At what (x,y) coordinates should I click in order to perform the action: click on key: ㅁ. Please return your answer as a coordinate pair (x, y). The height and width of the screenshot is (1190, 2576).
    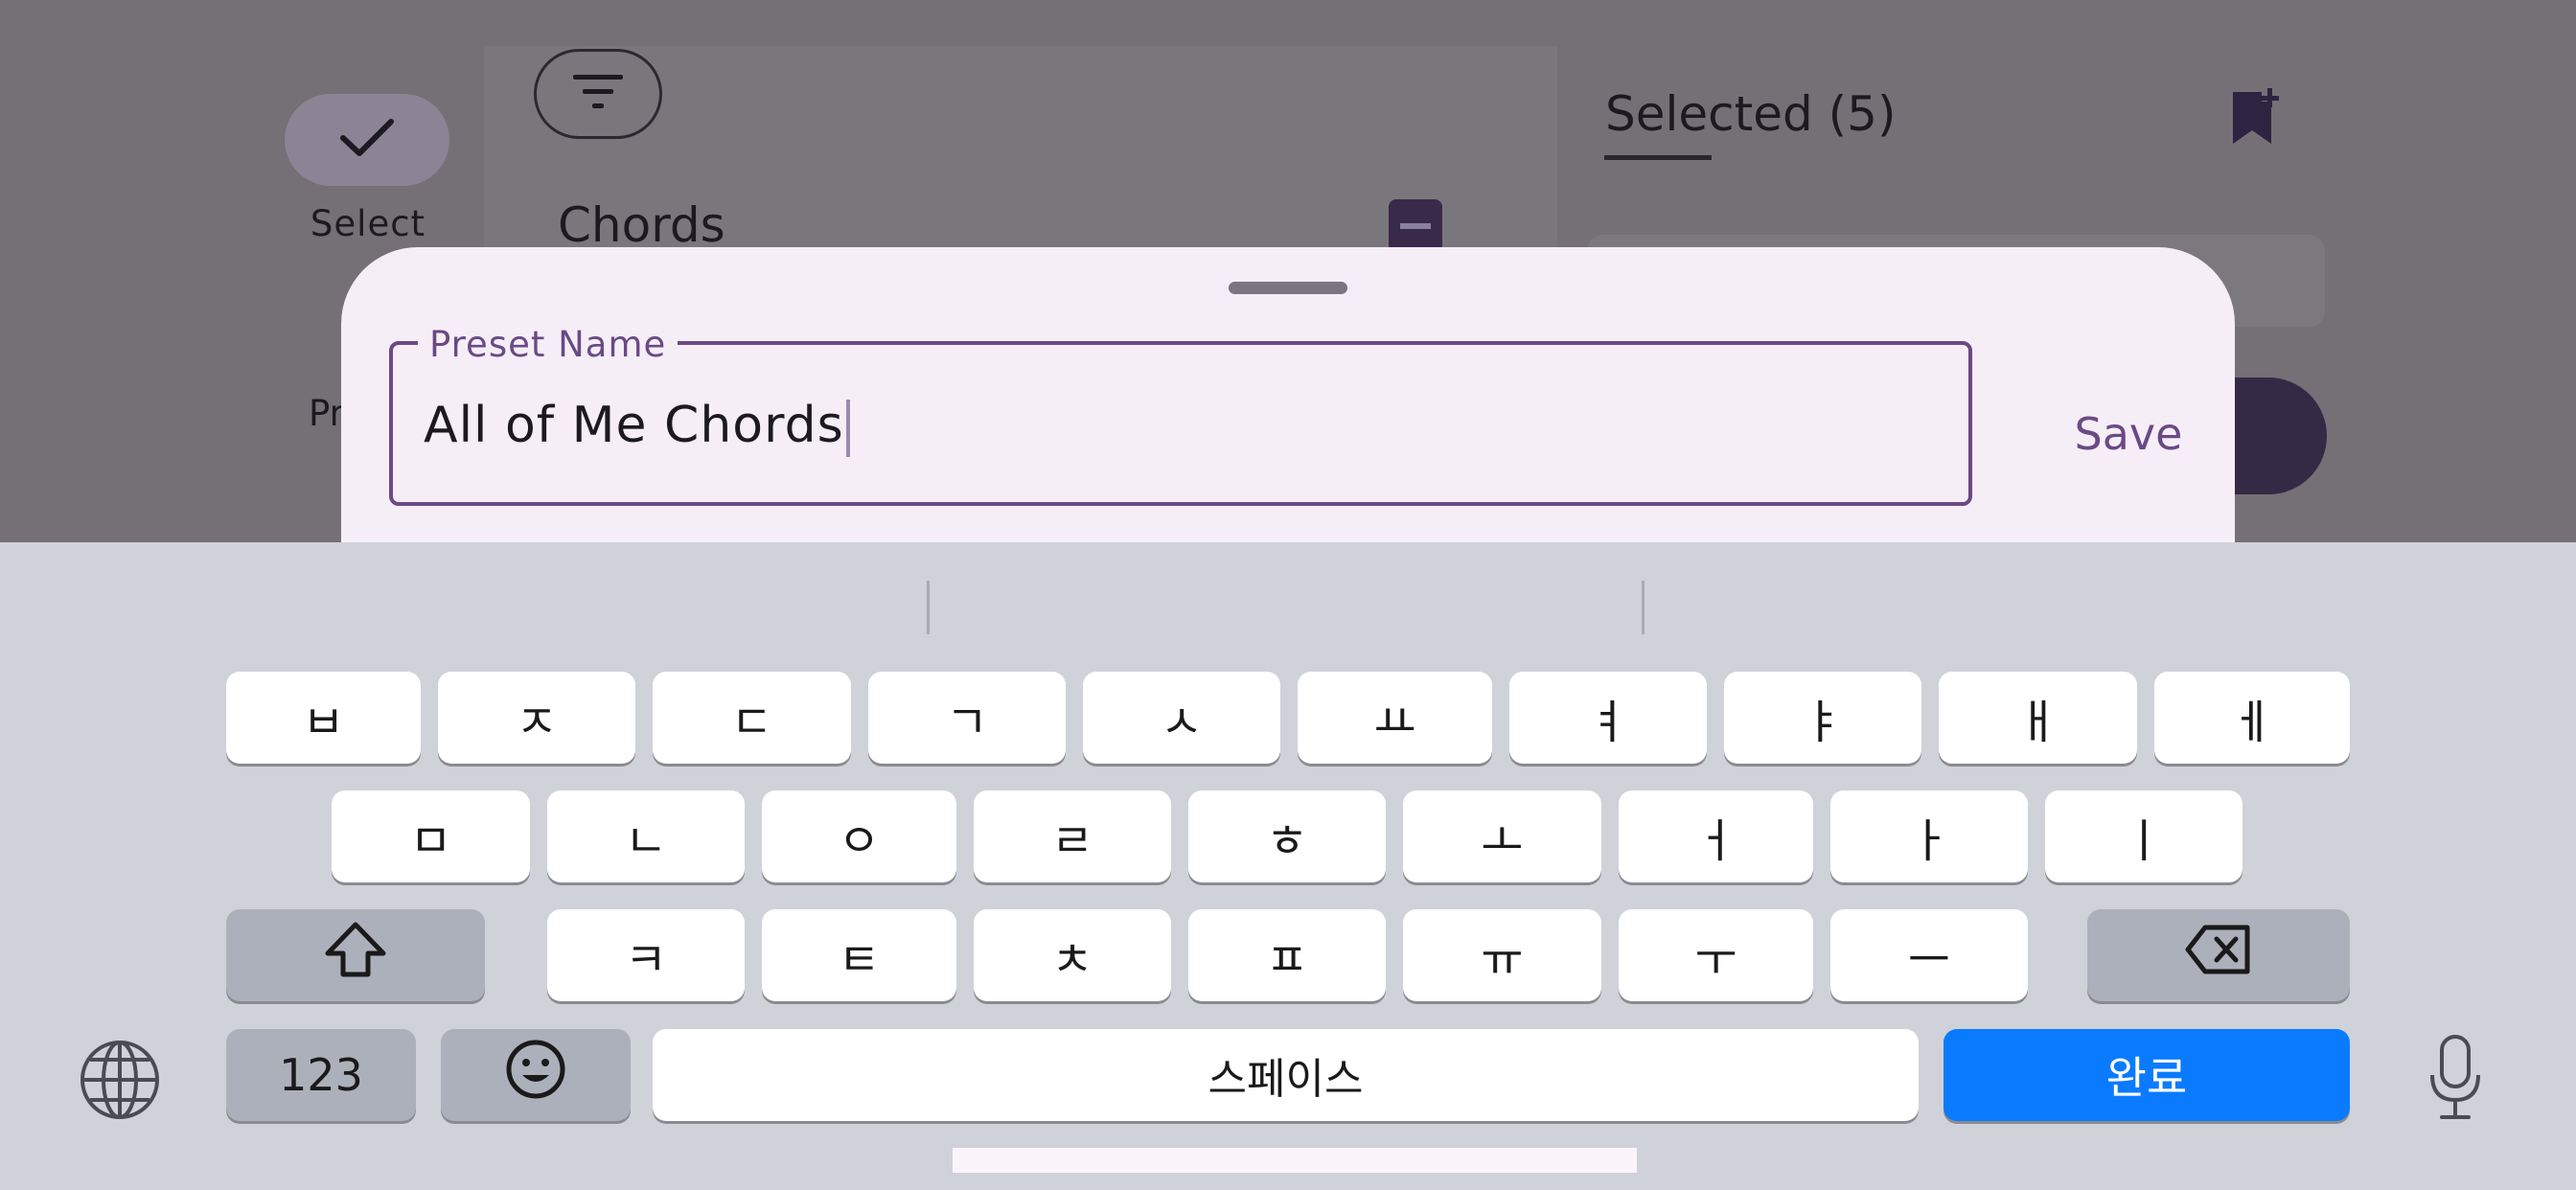
    Looking at the image, I should click on (431, 836).